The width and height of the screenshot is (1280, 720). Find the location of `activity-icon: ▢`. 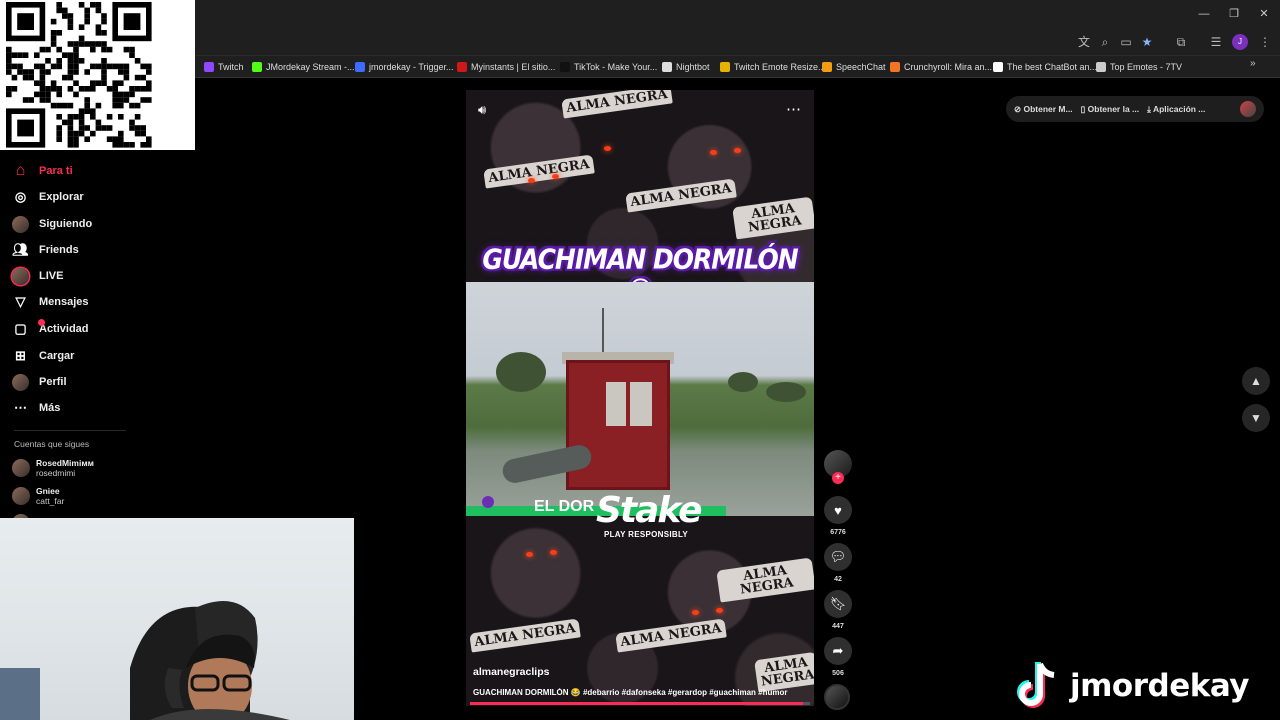

activity-icon: ▢ is located at coordinates (20, 328).